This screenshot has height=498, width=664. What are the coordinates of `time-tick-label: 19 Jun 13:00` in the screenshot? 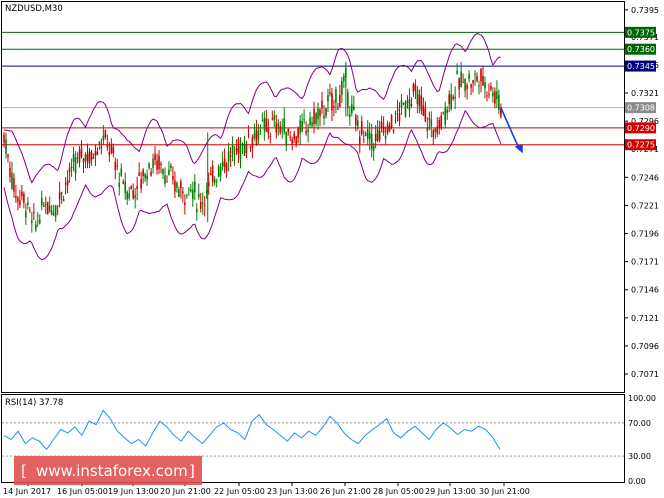 It's located at (133, 491).